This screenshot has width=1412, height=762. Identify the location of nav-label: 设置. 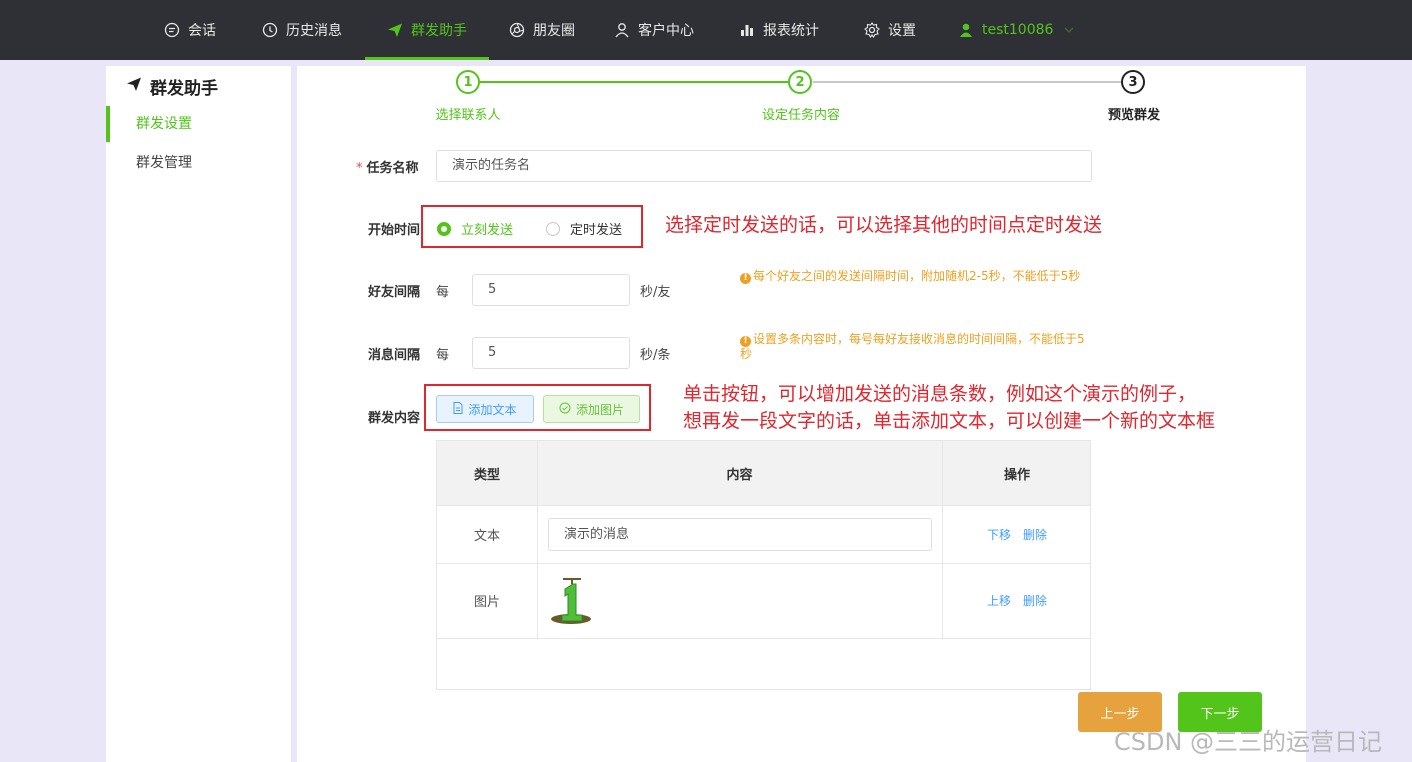
(902, 31).